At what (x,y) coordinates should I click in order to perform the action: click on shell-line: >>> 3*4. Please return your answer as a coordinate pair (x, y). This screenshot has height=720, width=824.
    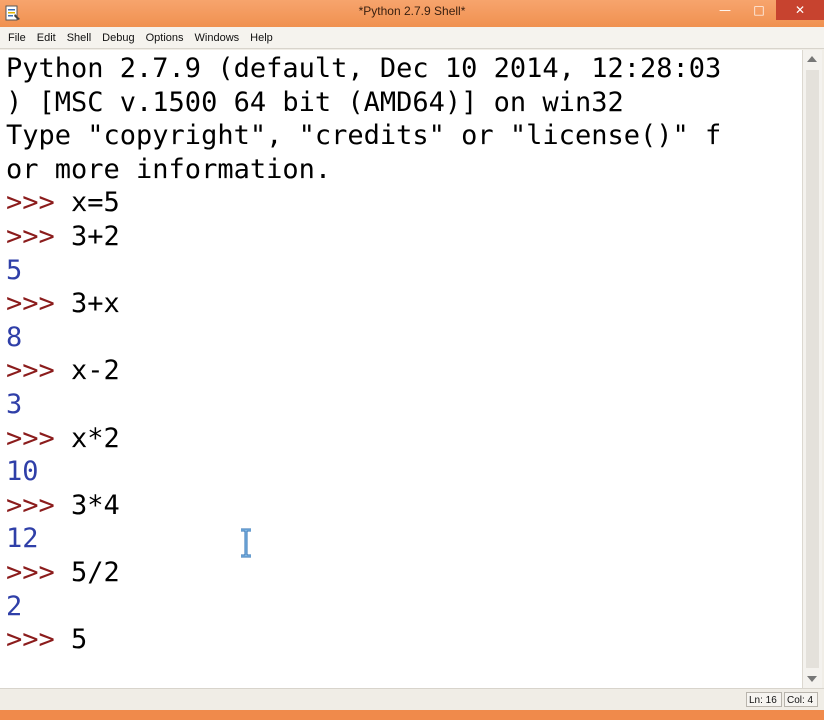
    Looking at the image, I should click on (363, 506).